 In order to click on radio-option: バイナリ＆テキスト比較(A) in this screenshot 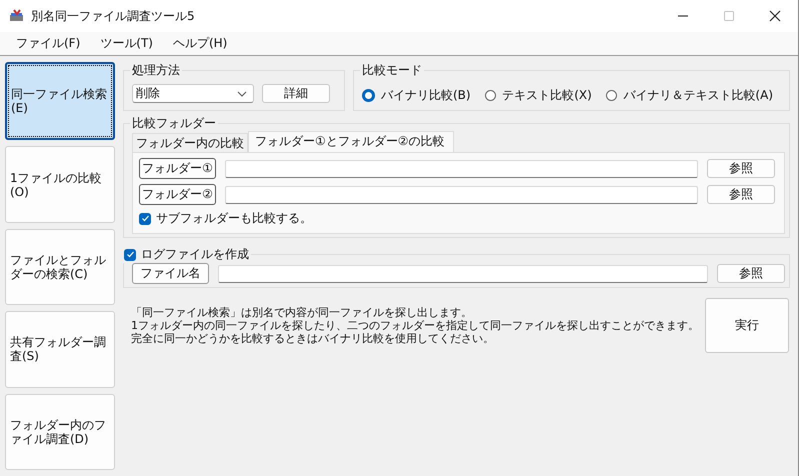, I will do `click(689, 95)`.